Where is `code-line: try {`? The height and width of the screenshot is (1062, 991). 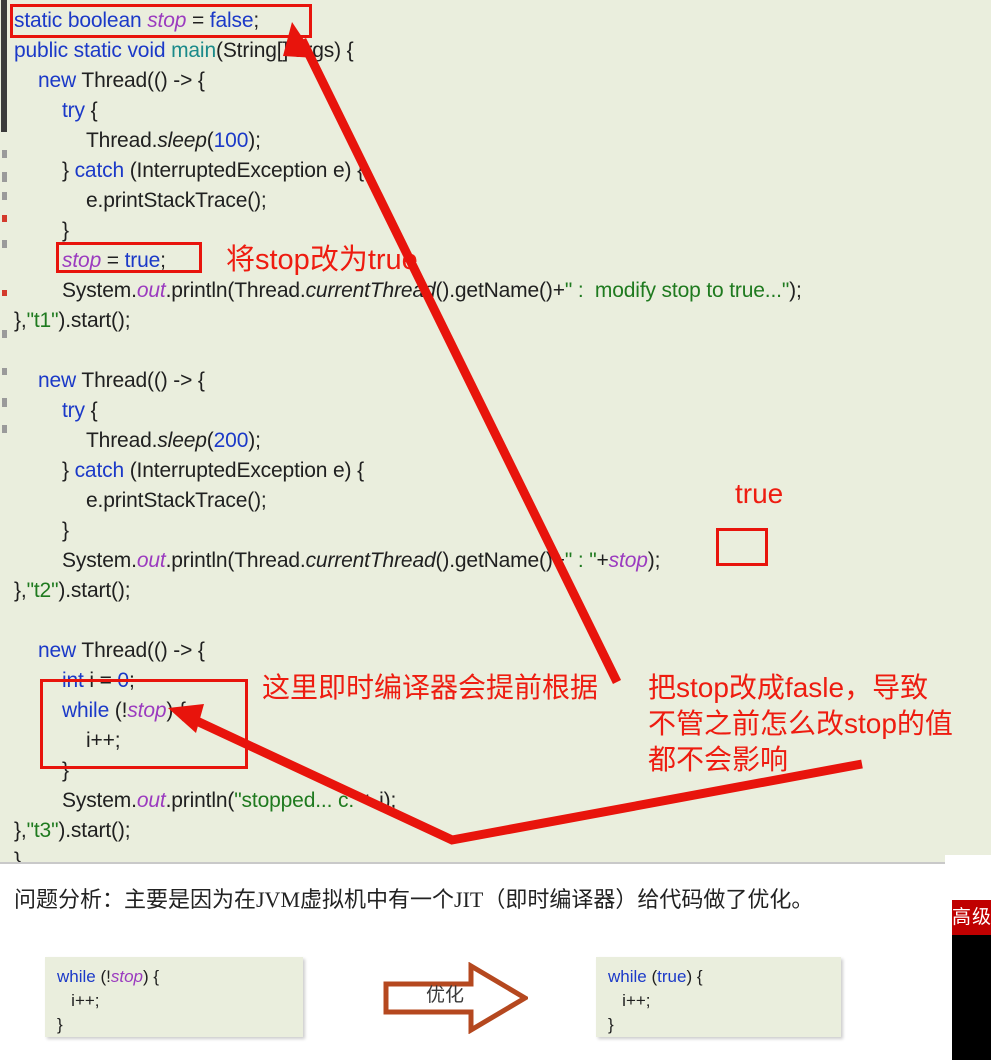
code-line: try { is located at coordinates (499, 111).